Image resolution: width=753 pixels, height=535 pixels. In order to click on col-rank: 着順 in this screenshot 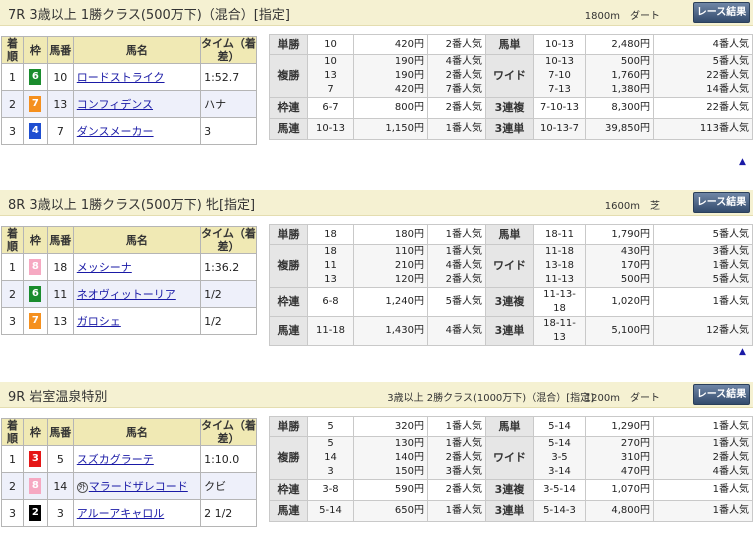, I will do `click(12, 50)`.